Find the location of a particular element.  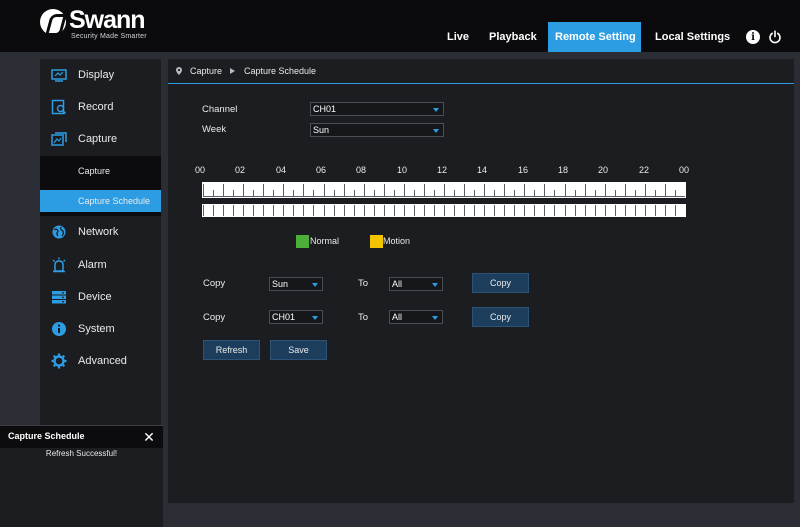

hour-label: 18 is located at coordinates (563, 170).